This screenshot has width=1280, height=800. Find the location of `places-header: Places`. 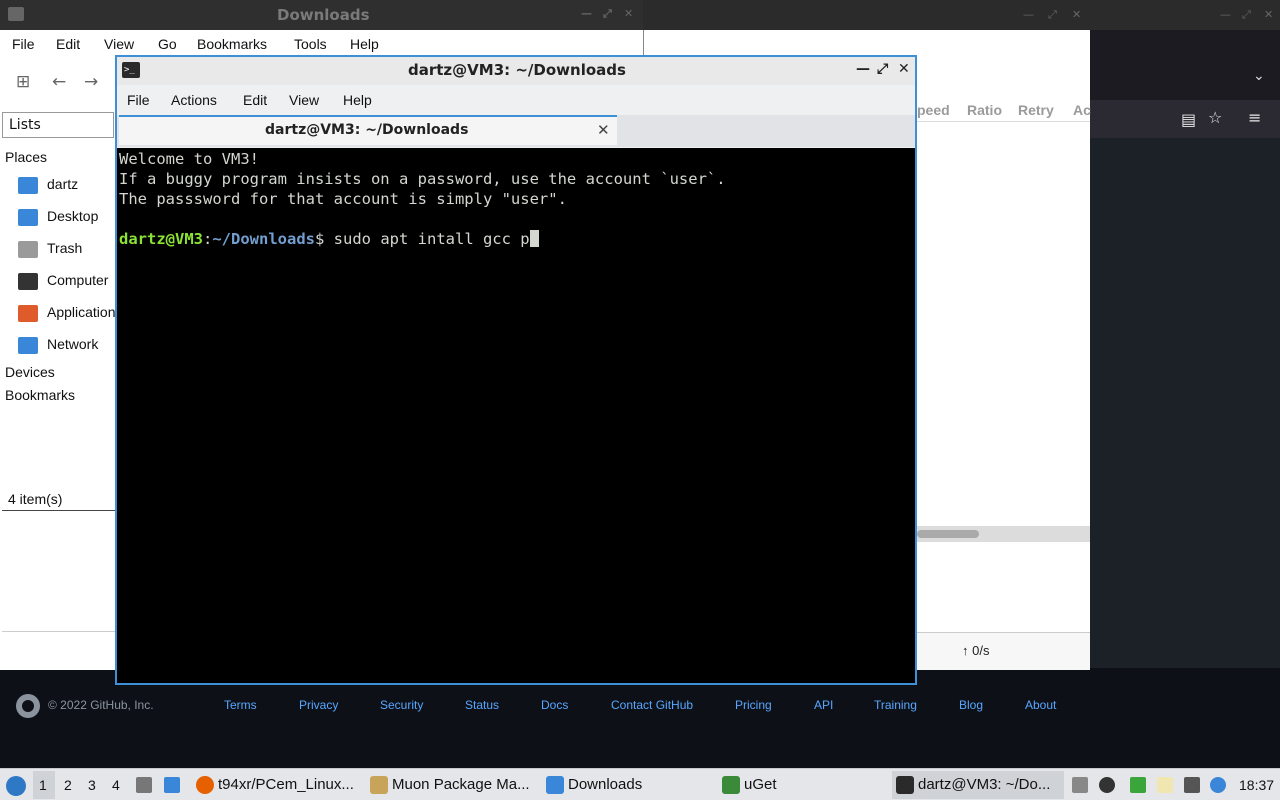

places-header: Places is located at coordinates (26, 157).